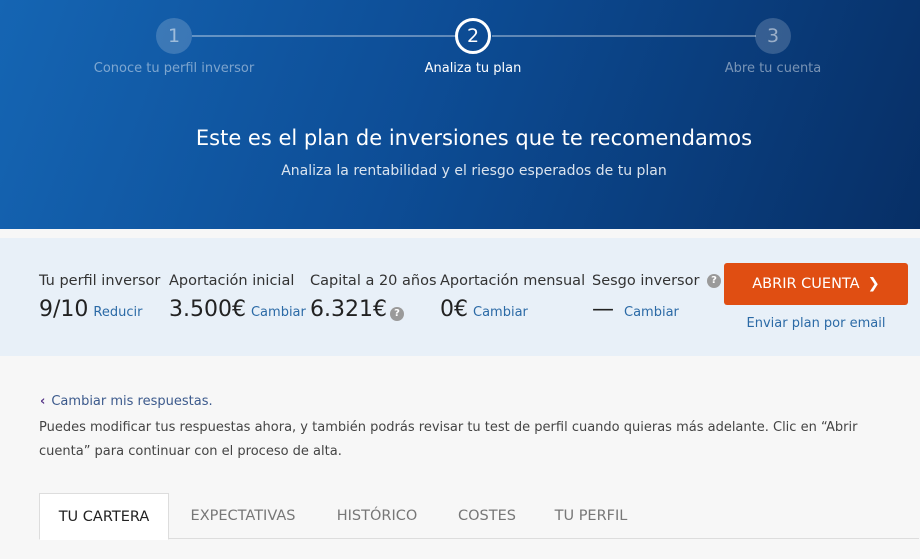 The image size is (920, 559). What do you see at coordinates (513, 281) in the screenshot?
I see `metric-aportacion-mensual-label: Aportación mensual` at bounding box center [513, 281].